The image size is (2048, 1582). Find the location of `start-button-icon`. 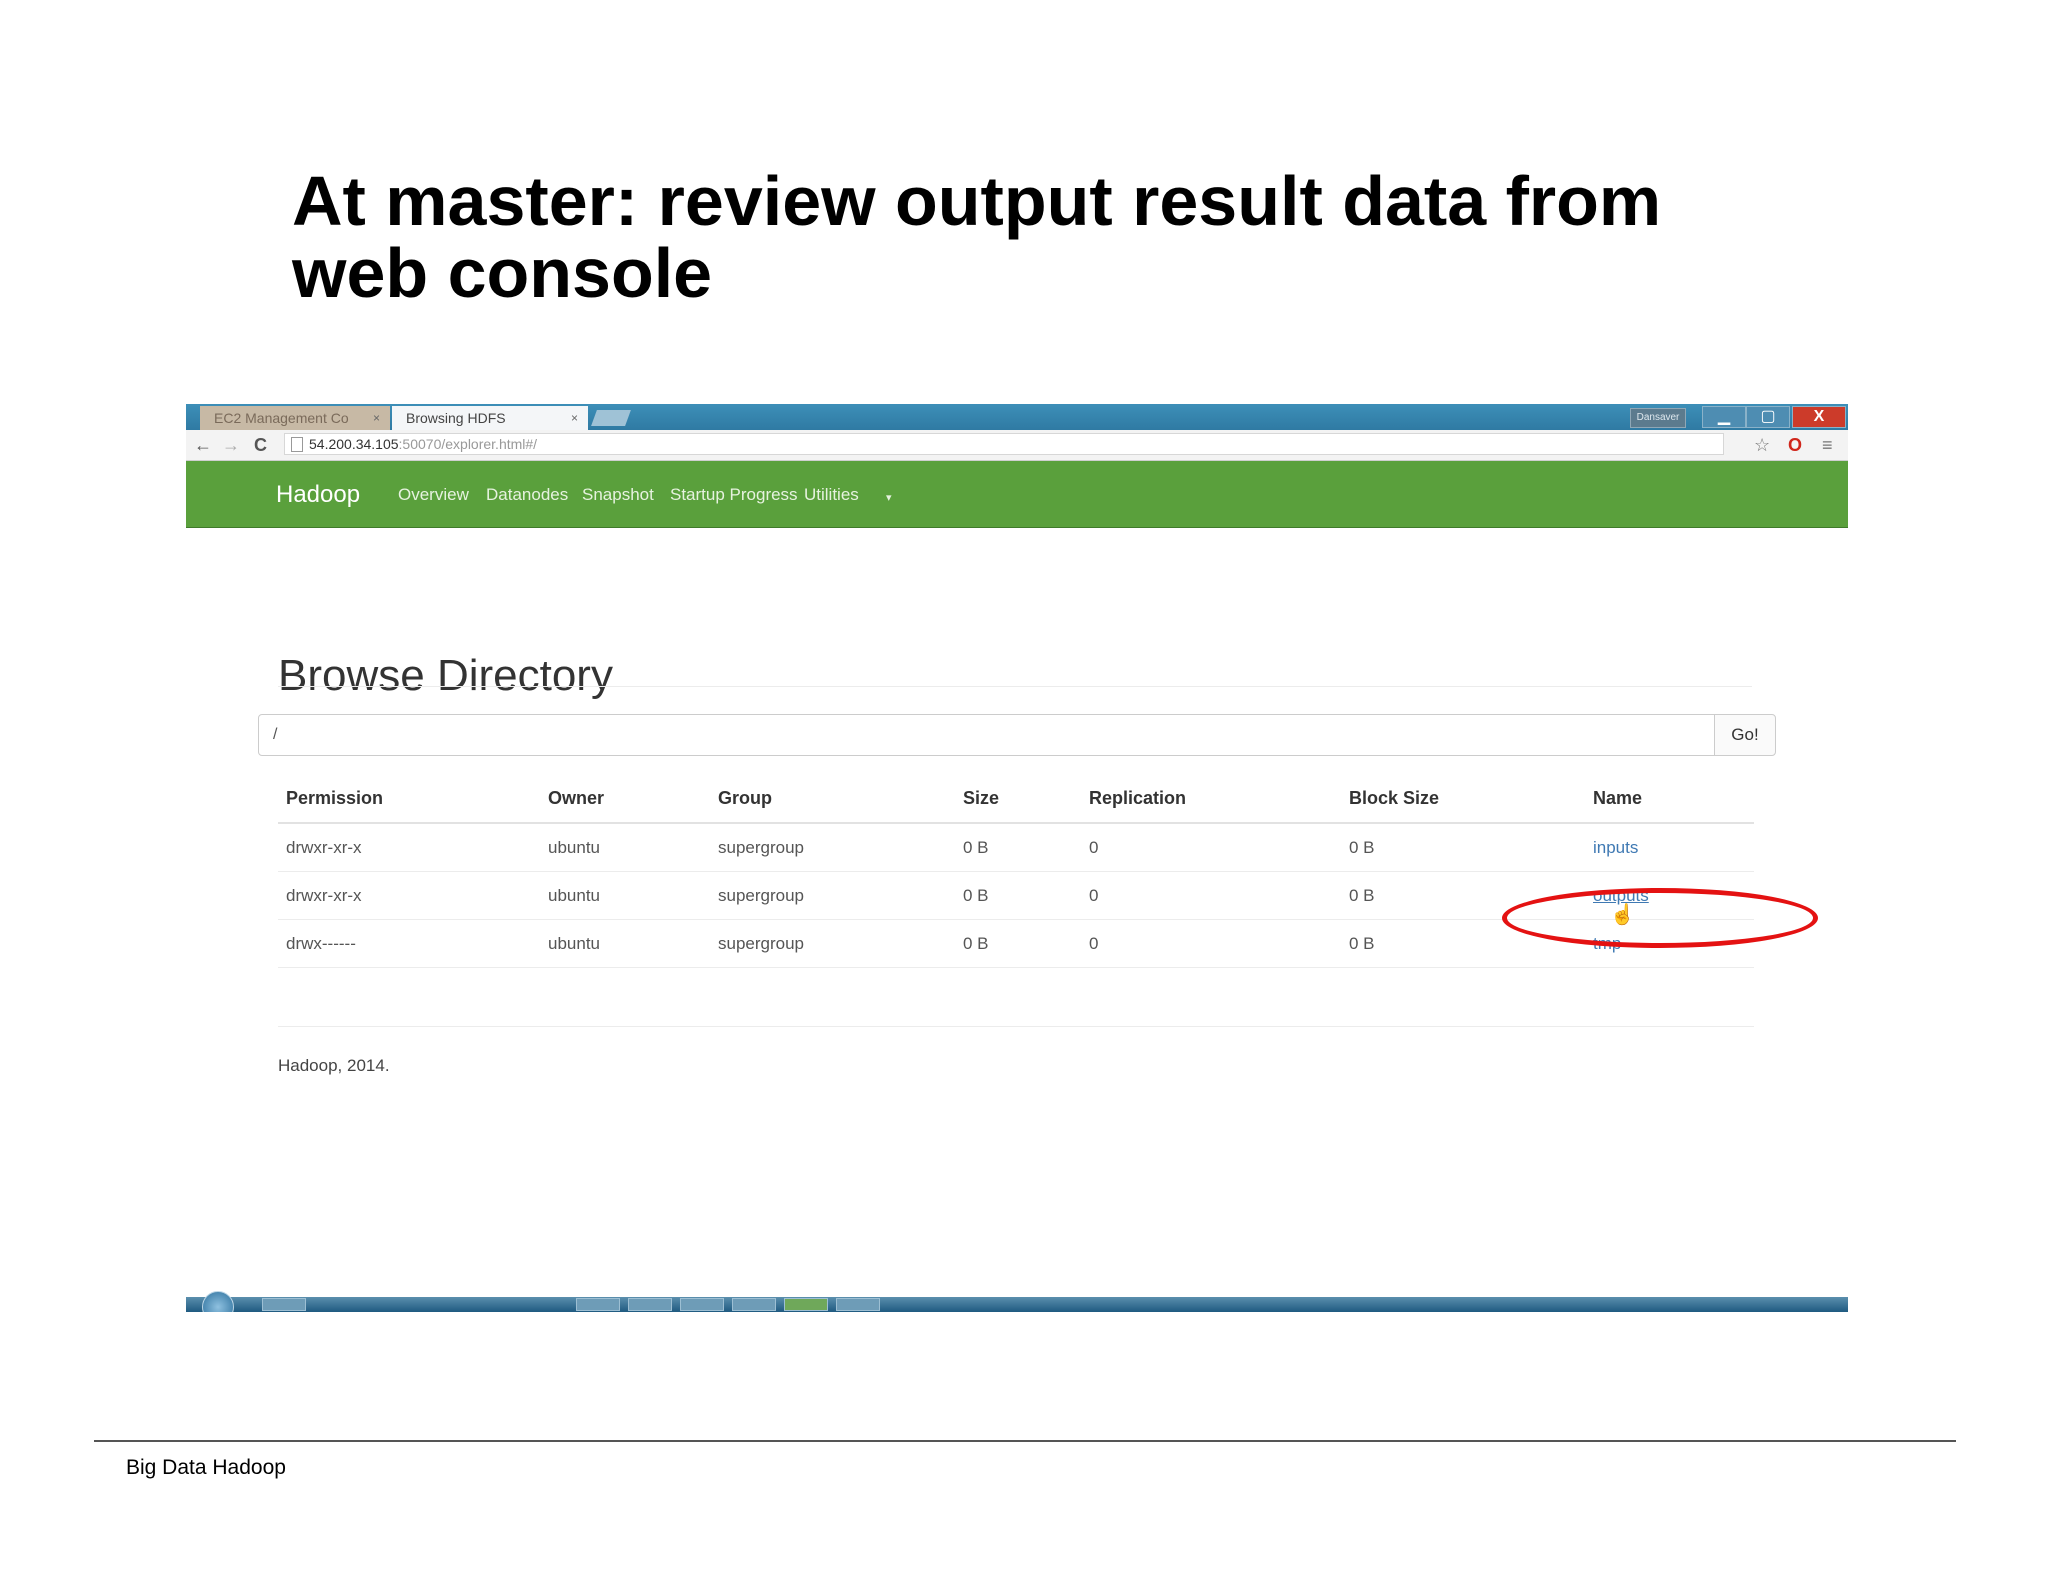

start-button-icon is located at coordinates (218, 1301).